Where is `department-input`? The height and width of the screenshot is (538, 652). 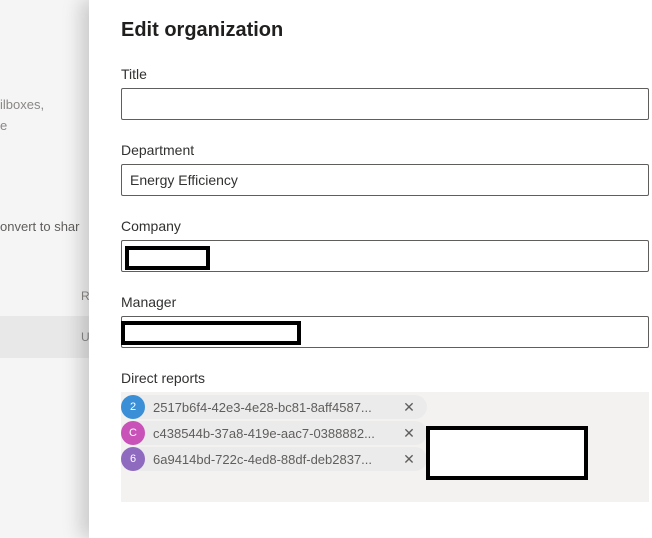
department-input is located at coordinates (385, 180).